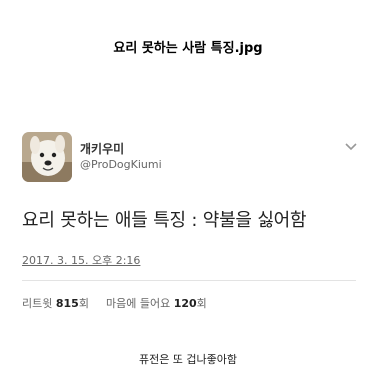  I want to click on avatar, so click(47, 157).